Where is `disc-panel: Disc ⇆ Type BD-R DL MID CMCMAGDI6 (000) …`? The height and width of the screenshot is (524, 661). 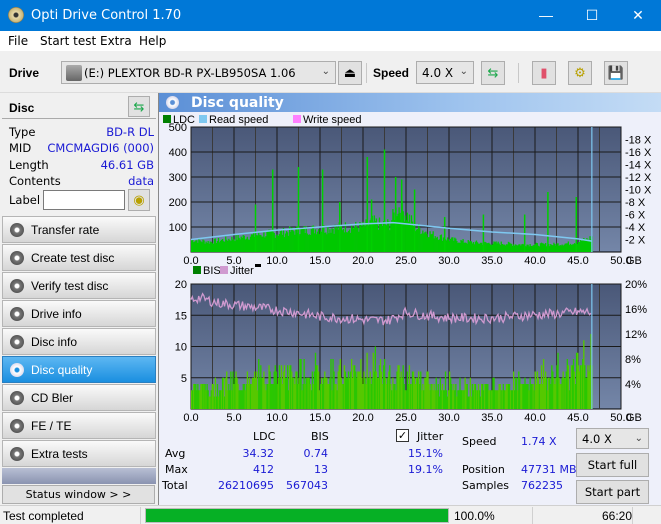
disc-panel: Disc ⇆ Type BD-R DL MID CMCMAGDI6 (000) … is located at coordinates (79, 153).